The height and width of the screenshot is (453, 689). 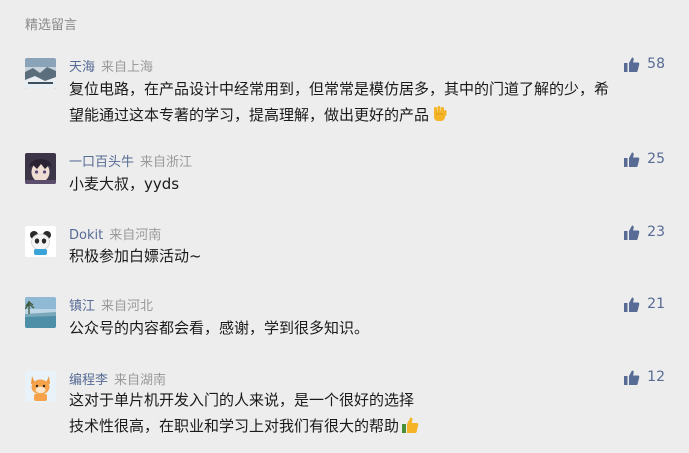 I want to click on location-label: 来自湖南, so click(x=140, y=380).